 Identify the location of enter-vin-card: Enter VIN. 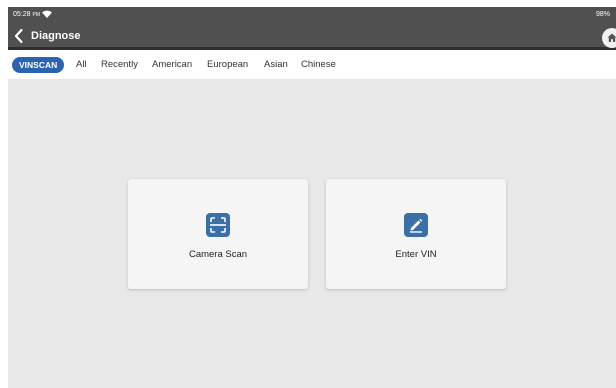
(416, 234).